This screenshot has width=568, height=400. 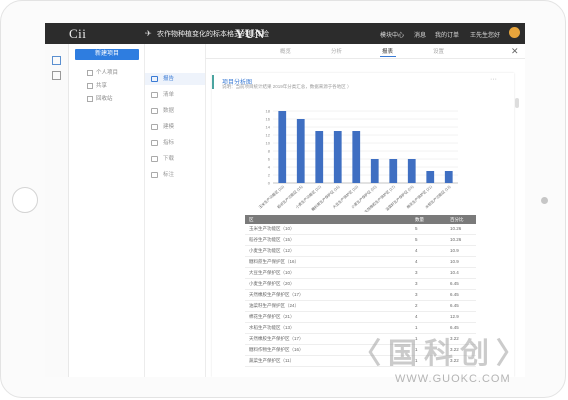 I want to click on module-list: 清单, so click(x=175, y=95).